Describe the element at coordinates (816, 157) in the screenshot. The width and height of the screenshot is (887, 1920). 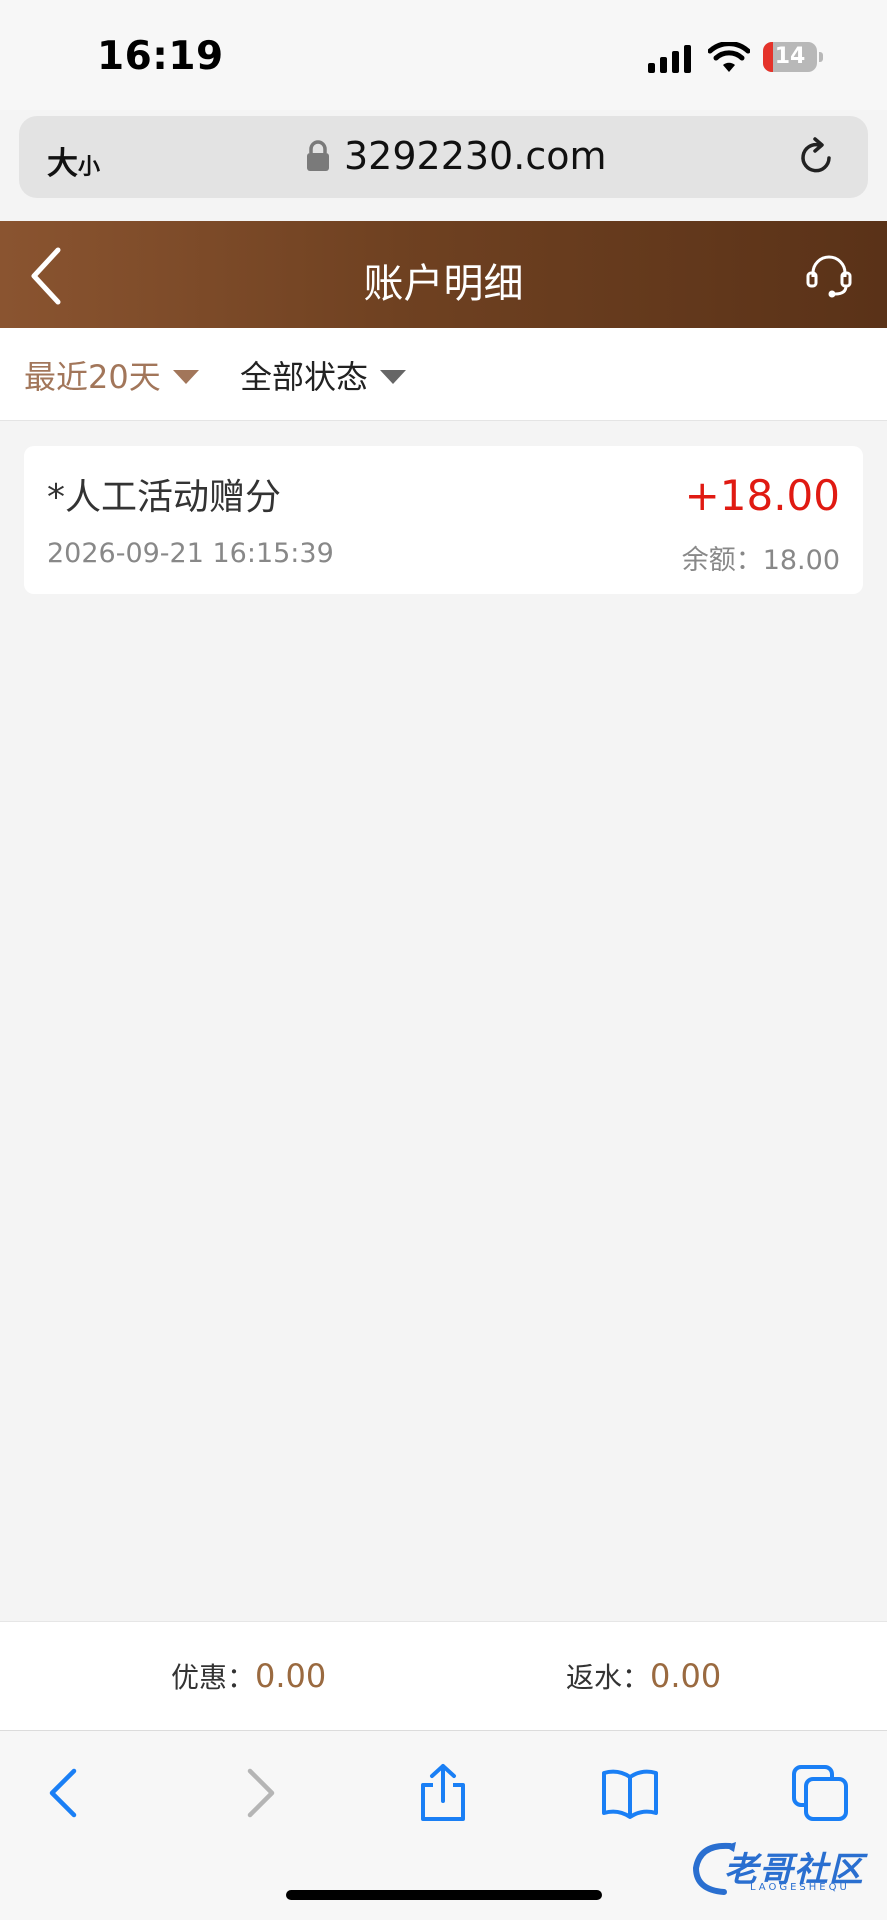
I see `reload-icon` at that location.